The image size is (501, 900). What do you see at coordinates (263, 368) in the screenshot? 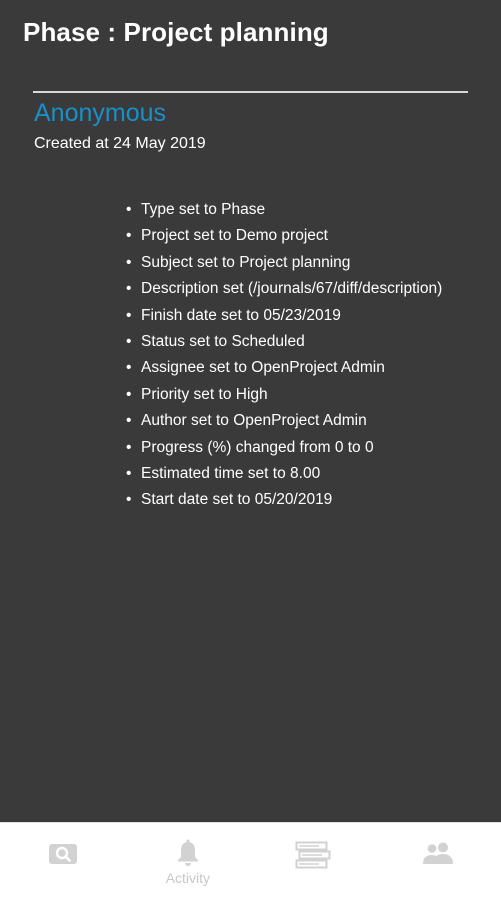
I see `change-text: Assignee set to OpenProject Admin` at bounding box center [263, 368].